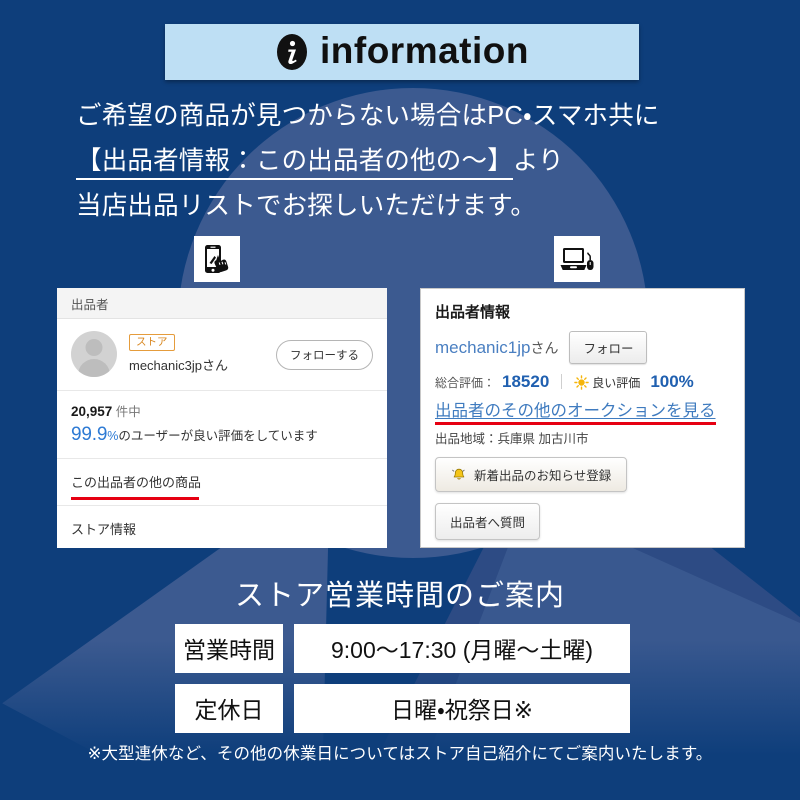  What do you see at coordinates (178, 366) in the screenshot?
I see `sp-seller-name: mechanic3jpさん` at bounding box center [178, 366].